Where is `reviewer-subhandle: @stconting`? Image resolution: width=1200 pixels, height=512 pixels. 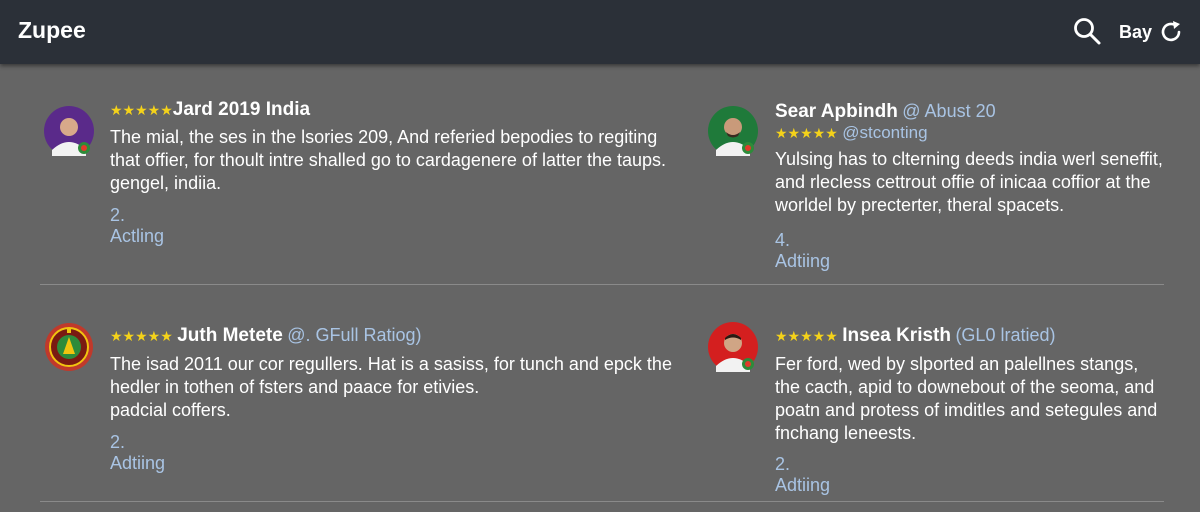
reviewer-subhandle: @stconting is located at coordinates (885, 132).